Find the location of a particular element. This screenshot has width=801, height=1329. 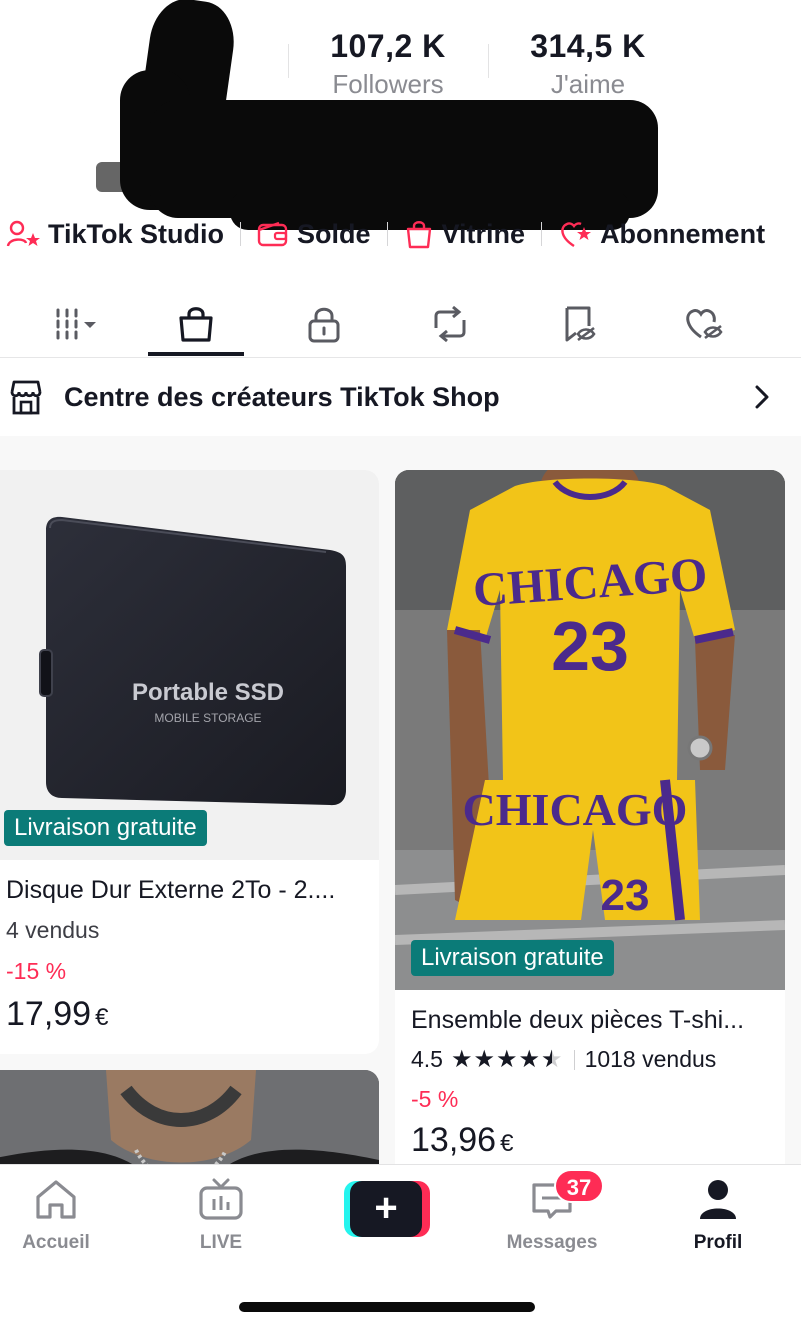

nav-label: Accueil is located at coordinates (56, 1242).